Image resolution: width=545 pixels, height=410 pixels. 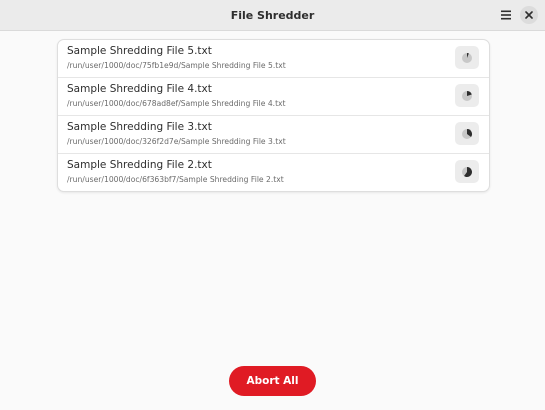 What do you see at coordinates (139, 51) in the screenshot?
I see `file-name: Sample Shredding File 5.txt` at bounding box center [139, 51].